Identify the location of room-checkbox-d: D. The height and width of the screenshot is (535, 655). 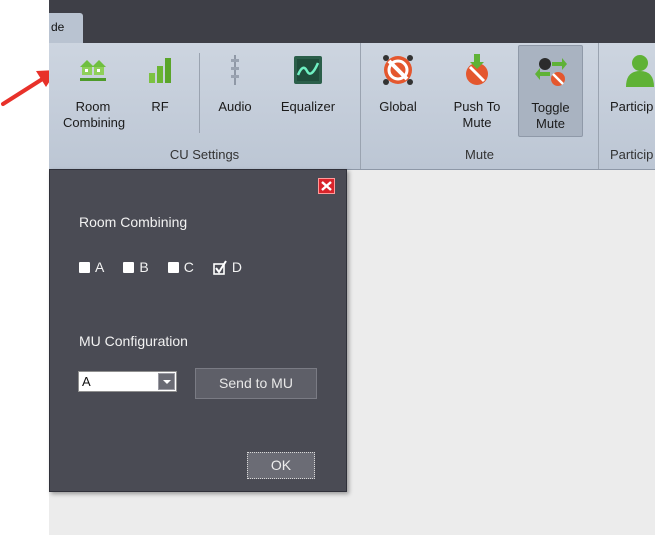
(227, 267).